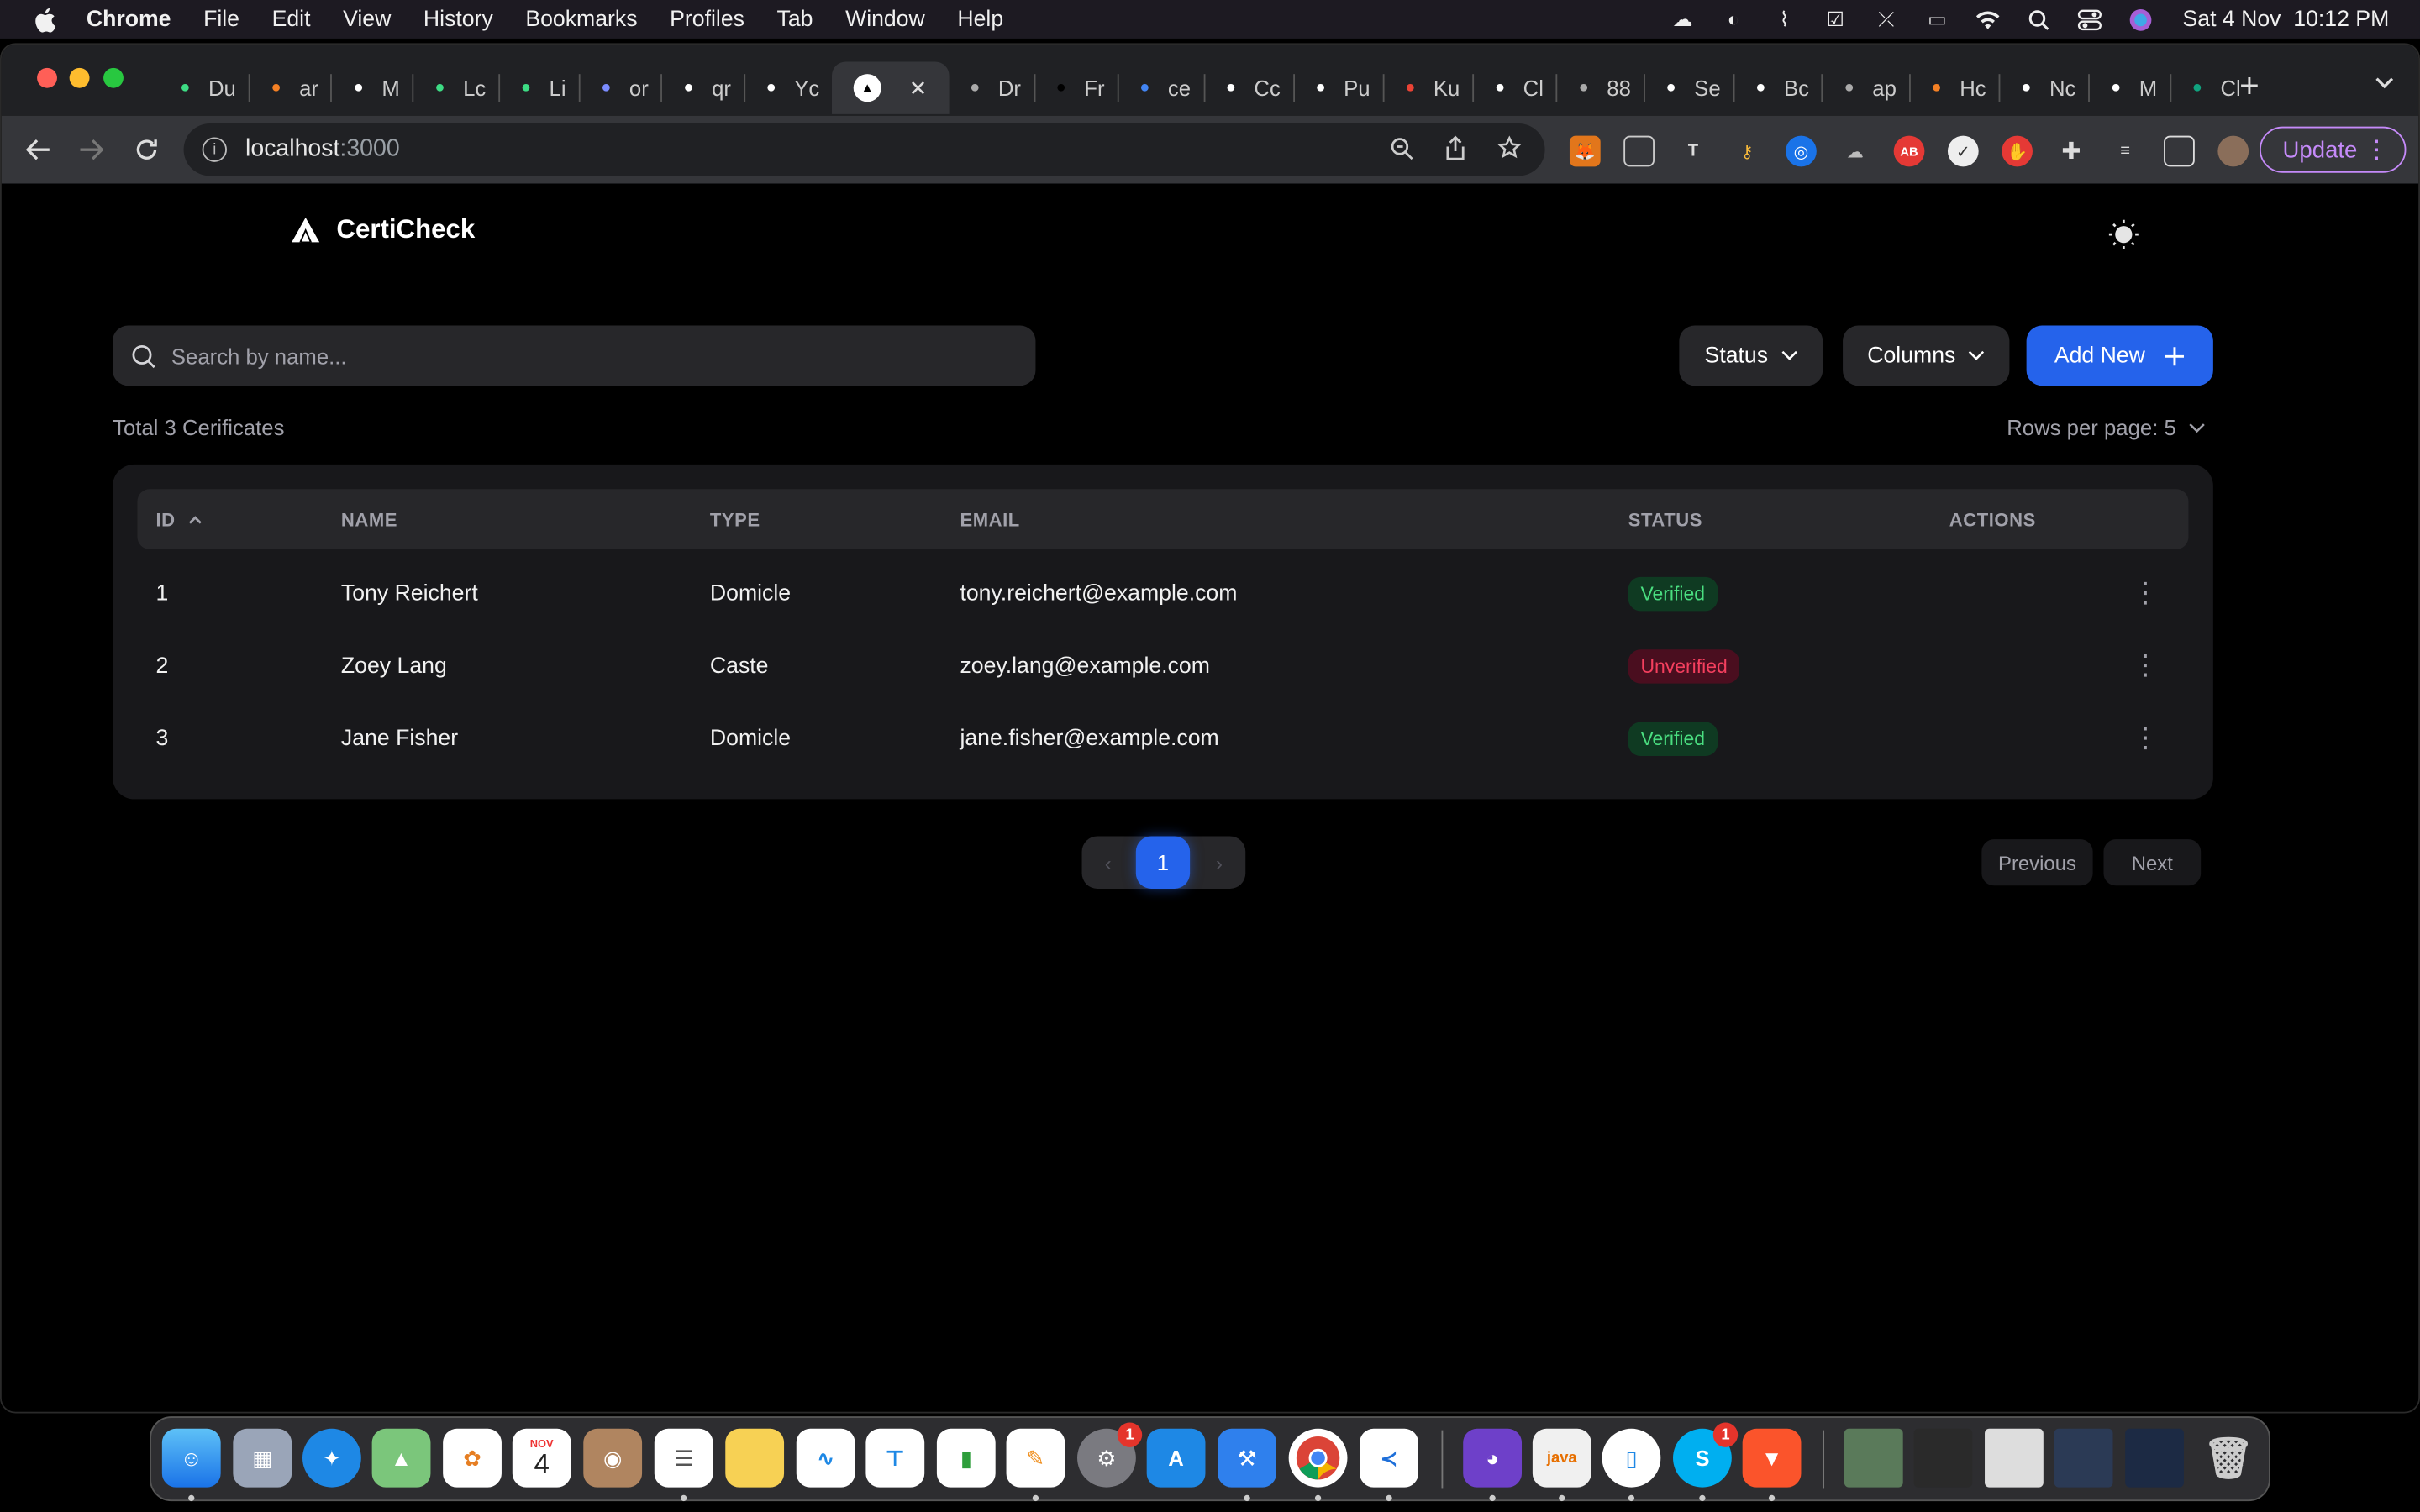 The height and width of the screenshot is (1512, 2420). Describe the element at coordinates (2090, 19) in the screenshot. I see `control-center-icon` at that location.